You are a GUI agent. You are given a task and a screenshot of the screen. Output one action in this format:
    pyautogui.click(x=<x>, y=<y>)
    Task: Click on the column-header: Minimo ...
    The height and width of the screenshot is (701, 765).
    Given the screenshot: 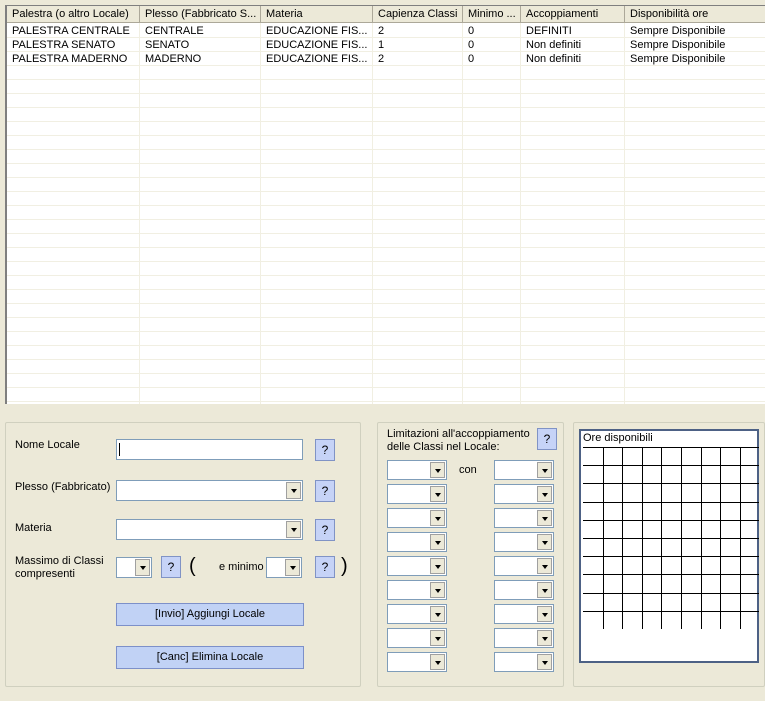 What is the action you would take?
    pyautogui.click(x=492, y=14)
    